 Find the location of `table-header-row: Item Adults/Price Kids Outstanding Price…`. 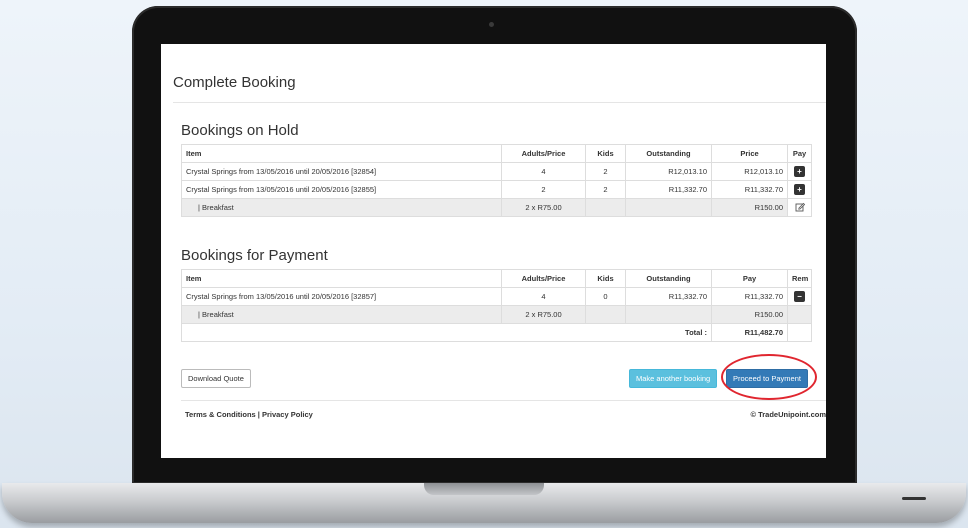

table-header-row: Item Adults/Price Kids Outstanding Price… is located at coordinates (496, 153).